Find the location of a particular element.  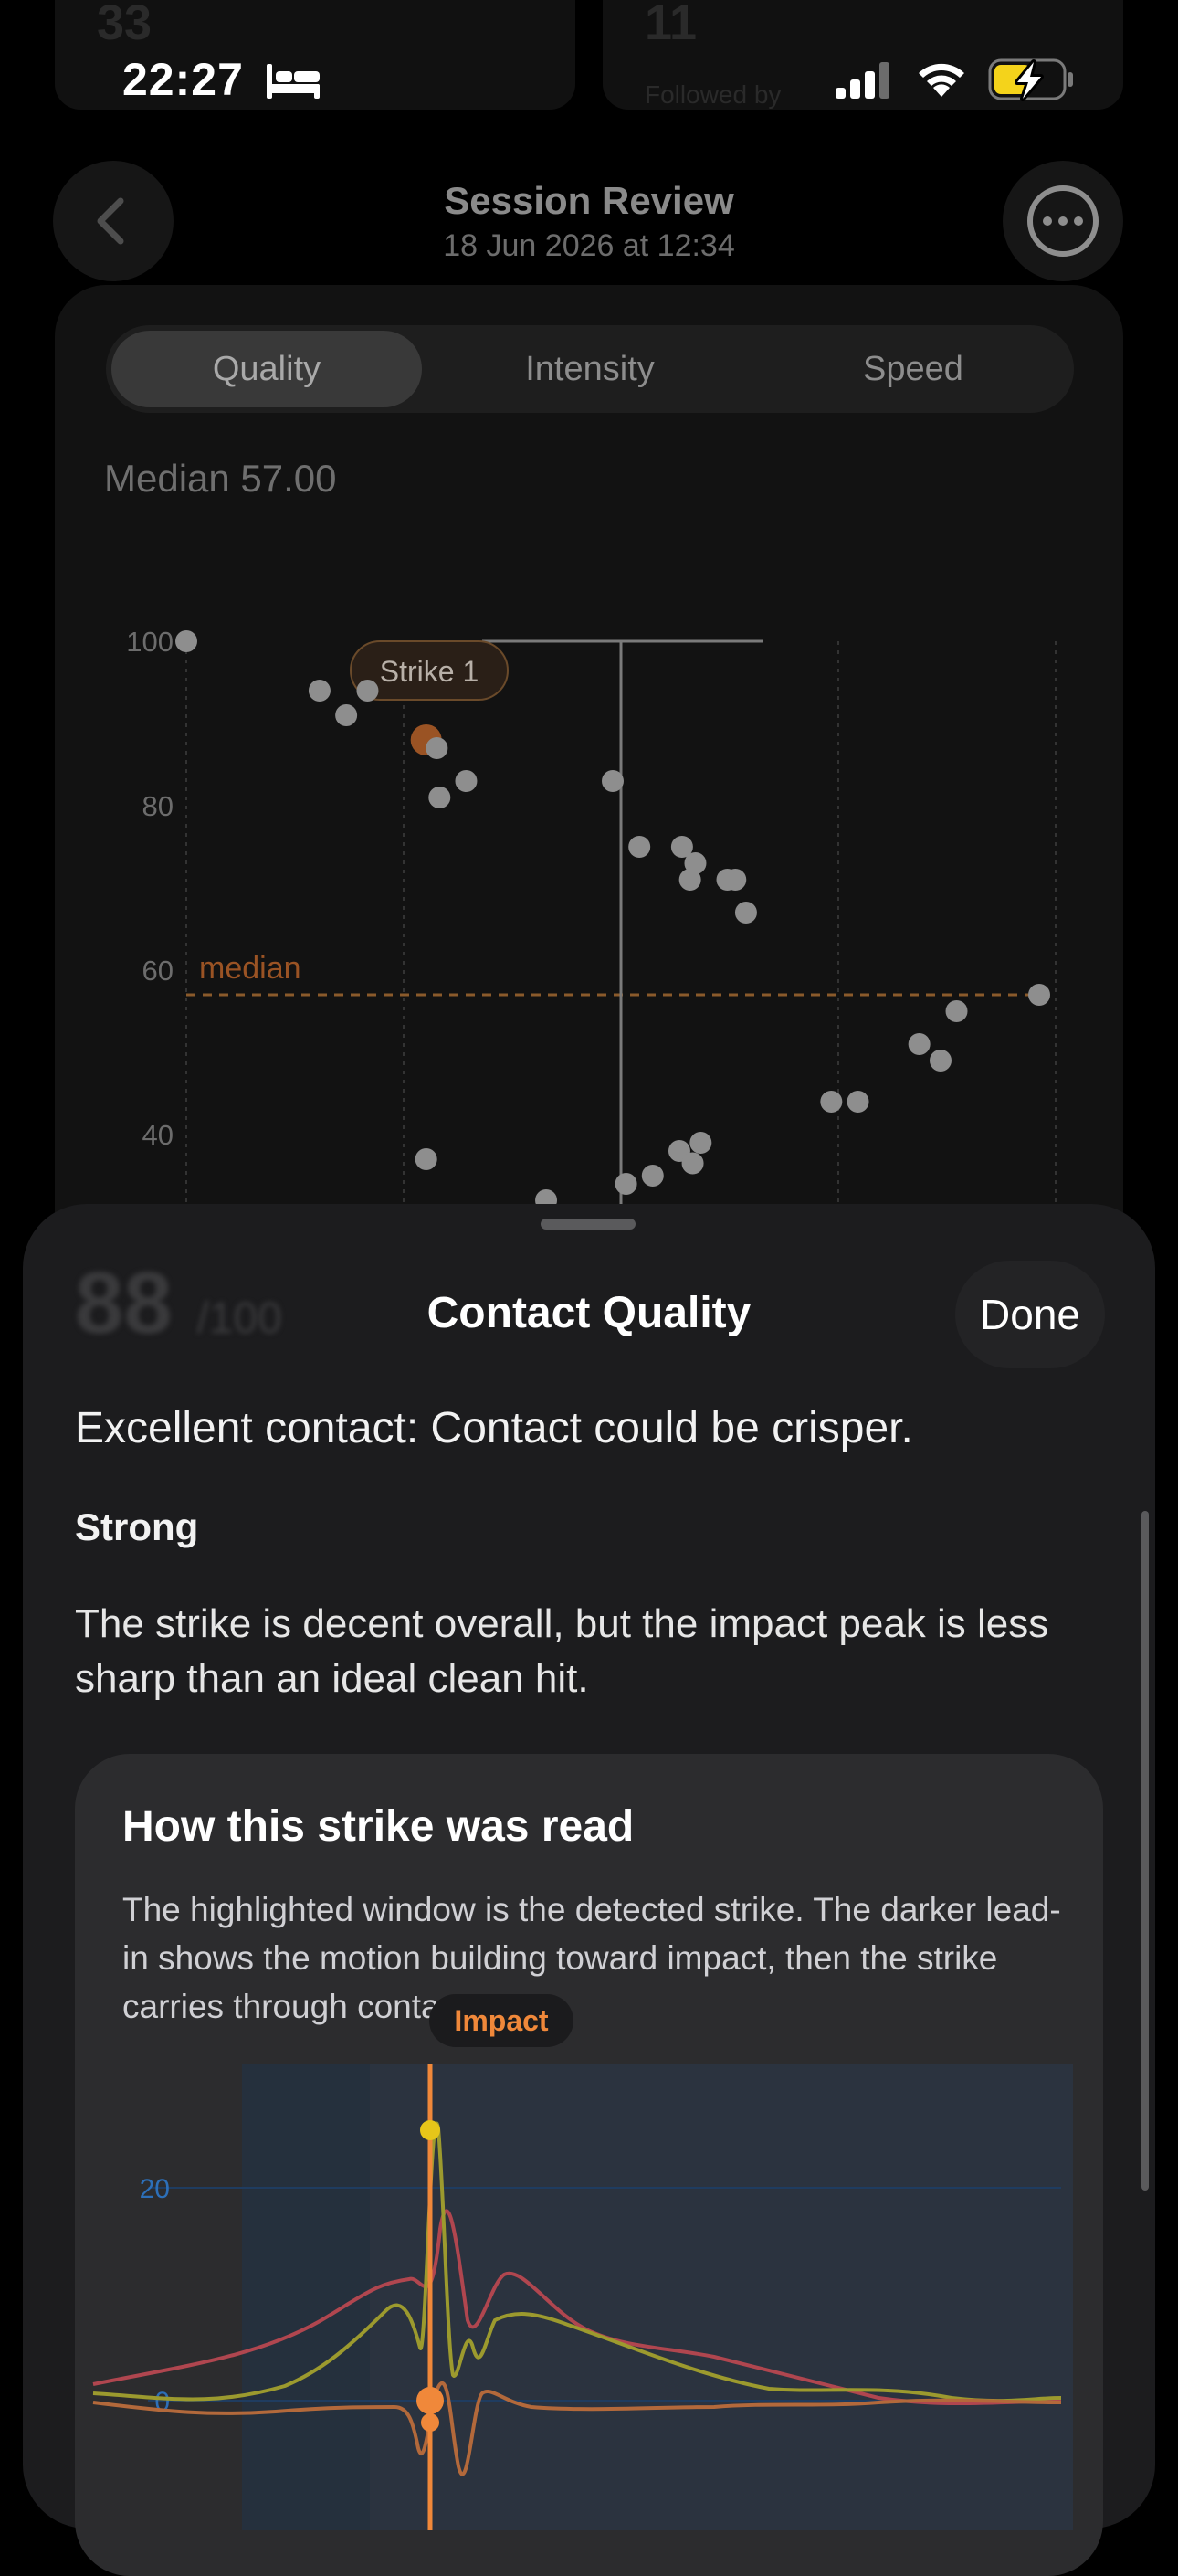

wifi-icon is located at coordinates (941, 80).